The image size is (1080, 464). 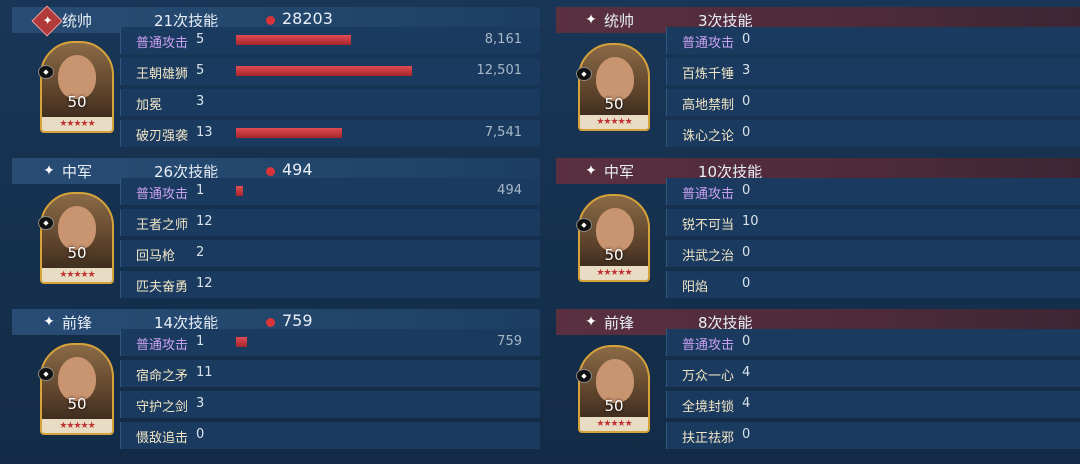 I want to click on skill-name: 洪武之治, so click(x=708, y=254).